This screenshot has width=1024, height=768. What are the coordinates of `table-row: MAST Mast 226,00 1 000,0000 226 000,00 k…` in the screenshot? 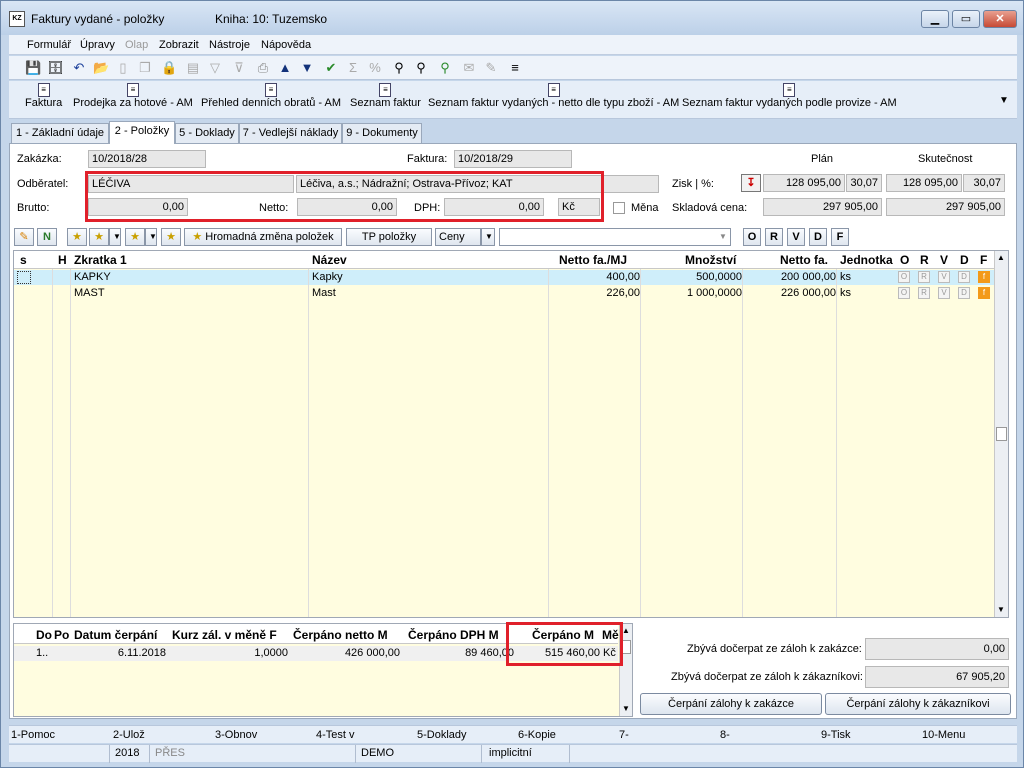 It's located at (504, 293).